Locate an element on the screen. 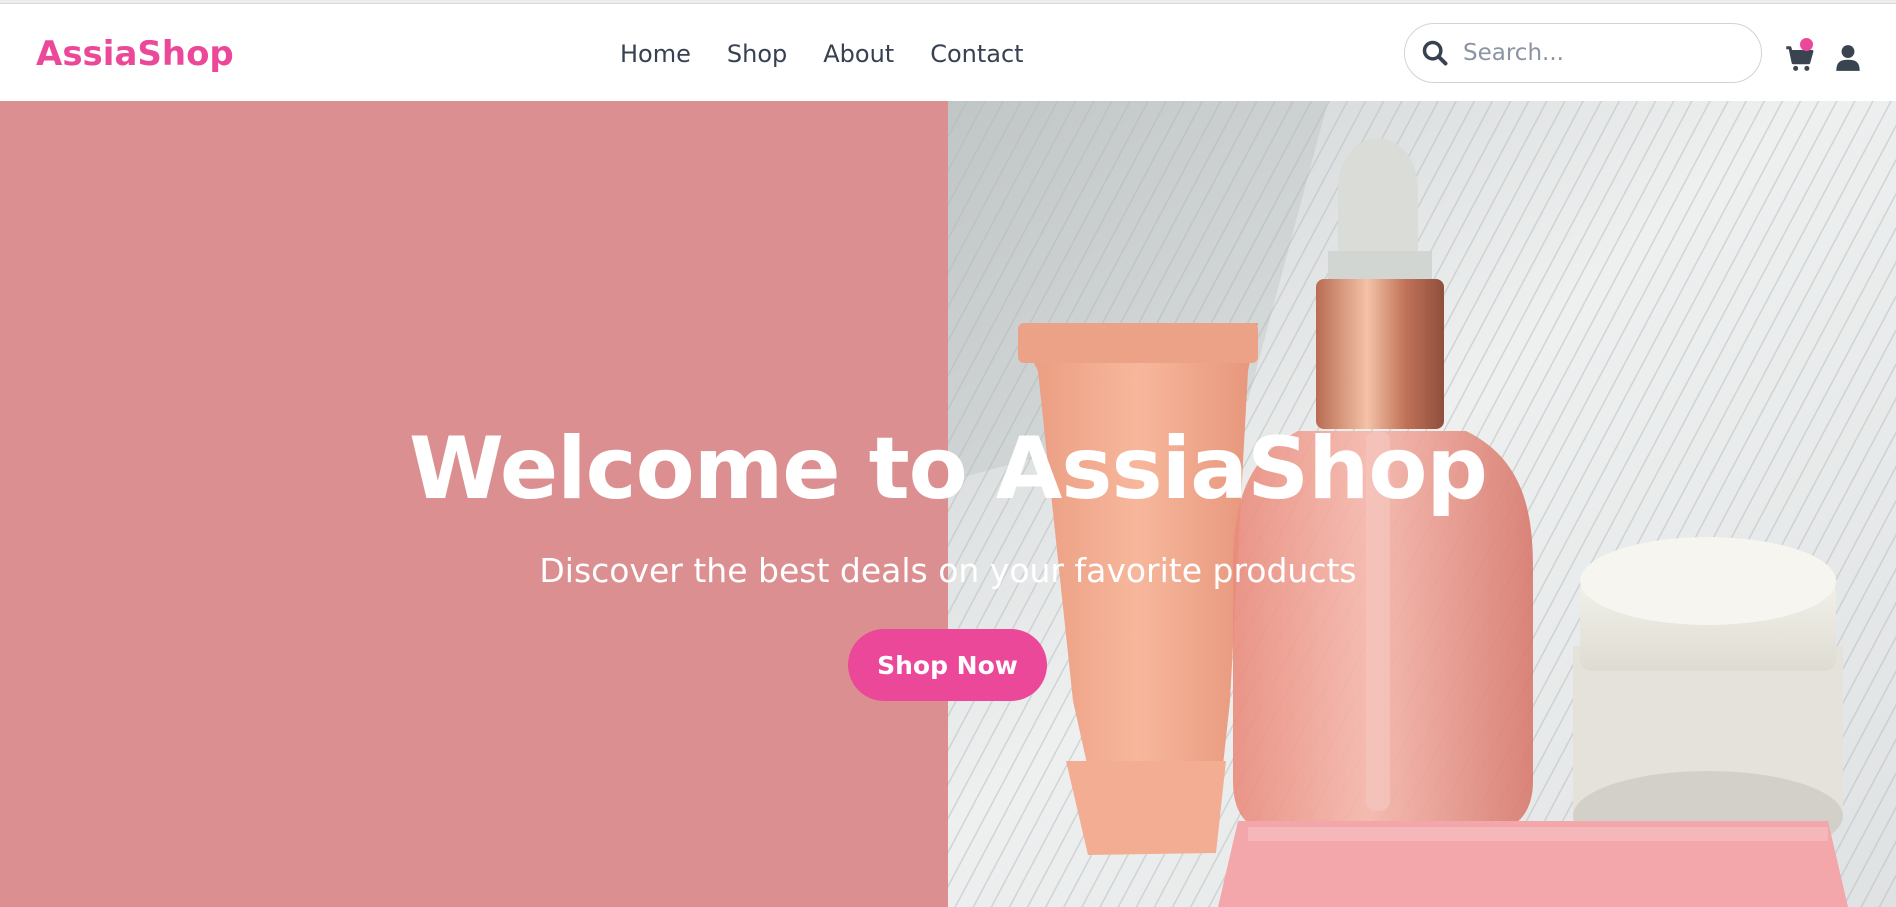 This screenshot has width=1896, height=907. shop-now-button: Shop Now is located at coordinates (947, 665).